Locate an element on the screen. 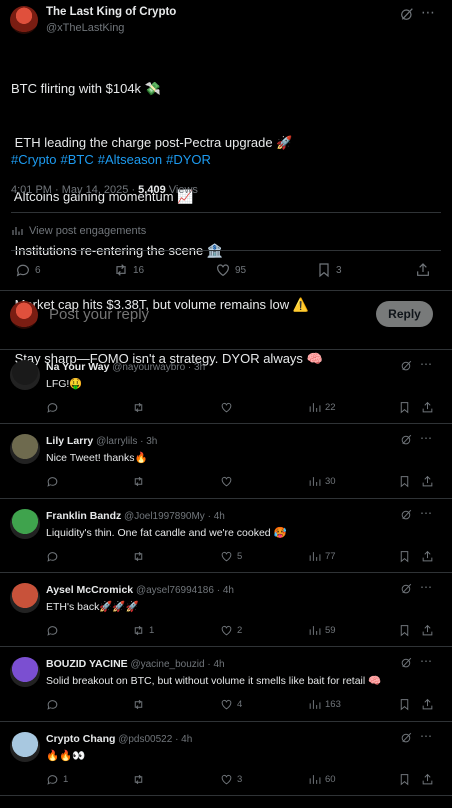  reply-composer: Reply is located at coordinates (226, 316).